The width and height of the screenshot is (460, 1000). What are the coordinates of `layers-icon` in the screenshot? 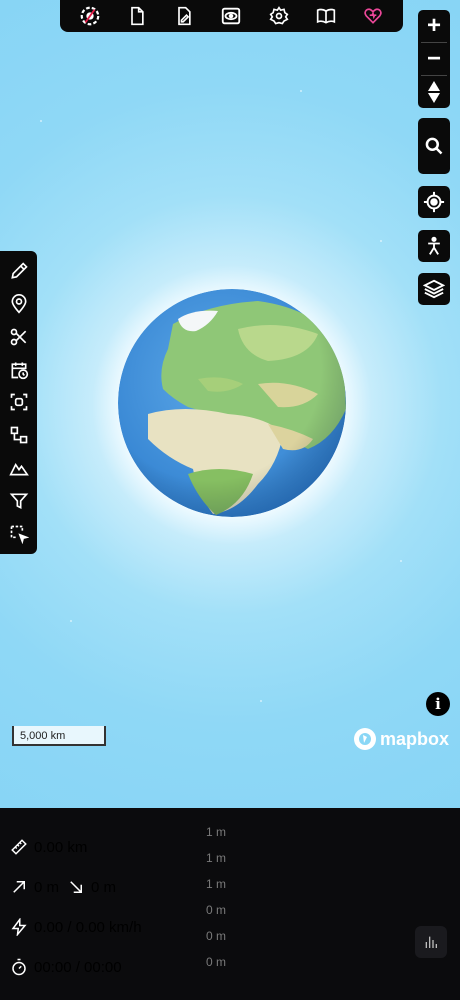 It's located at (434, 289).